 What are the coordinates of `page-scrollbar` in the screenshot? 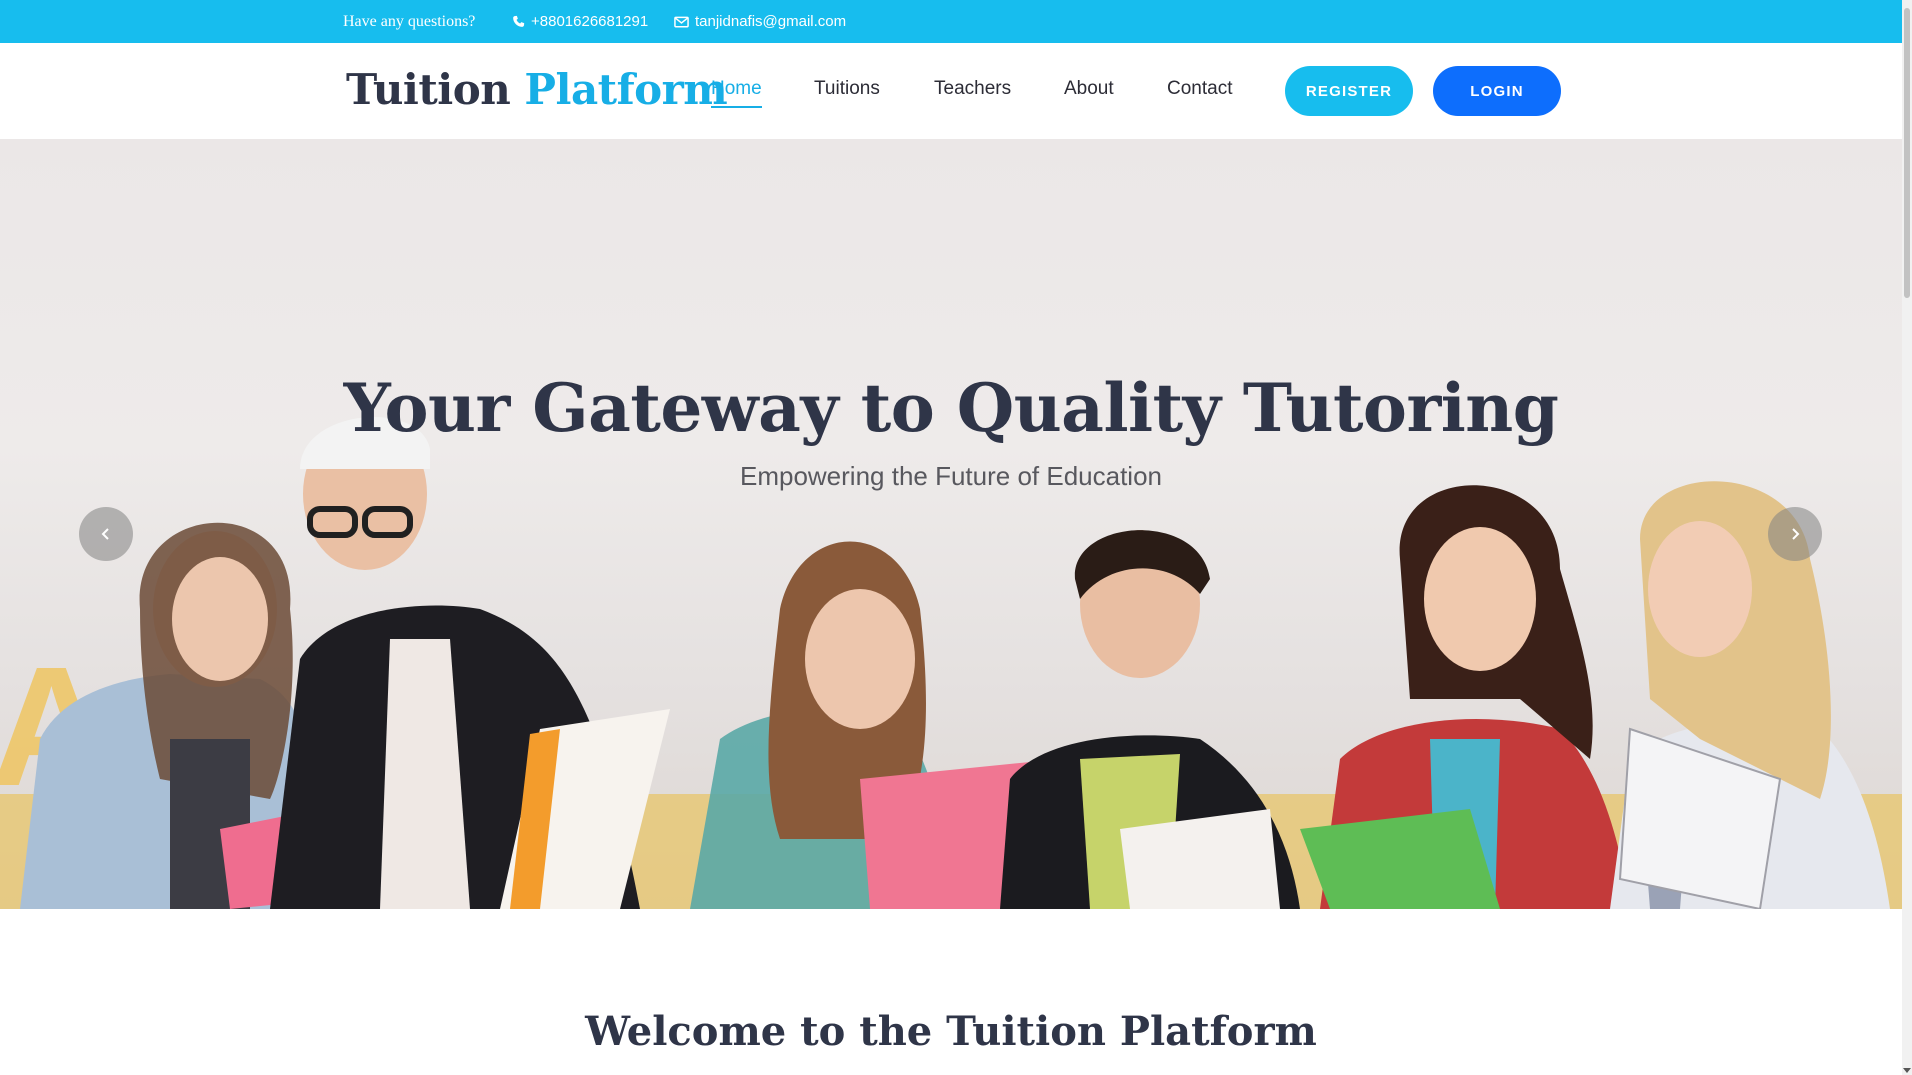 It's located at (1907, 537).